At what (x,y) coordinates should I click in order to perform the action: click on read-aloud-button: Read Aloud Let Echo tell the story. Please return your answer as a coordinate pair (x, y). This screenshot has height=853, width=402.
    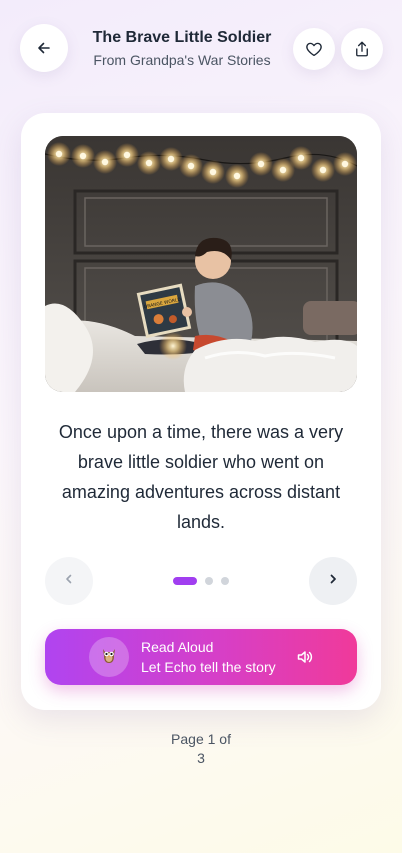
    Looking at the image, I should click on (201, 657).